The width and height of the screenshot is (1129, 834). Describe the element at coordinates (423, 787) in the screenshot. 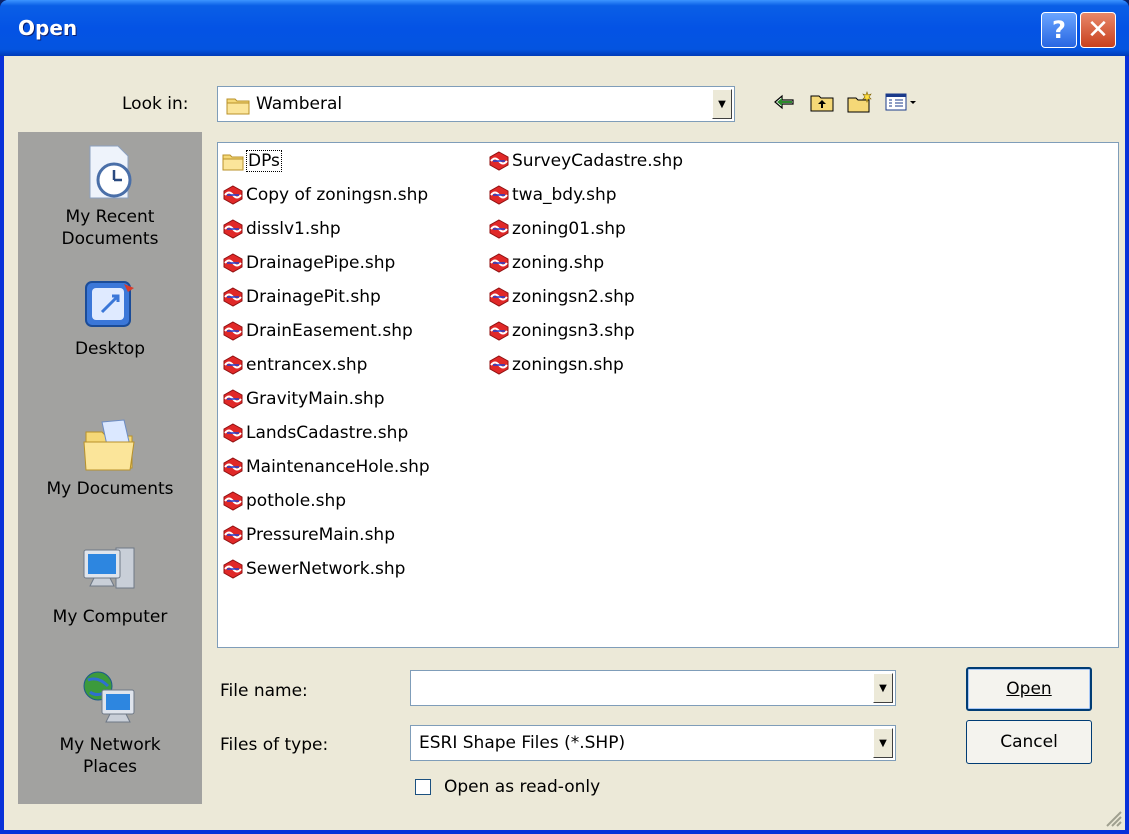

I see `read-only-checkbox` at that location.